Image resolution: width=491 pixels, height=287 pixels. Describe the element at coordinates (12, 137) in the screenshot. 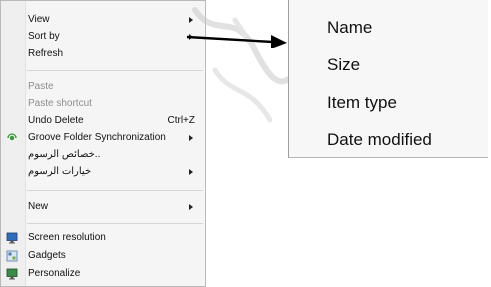

I see `groove-sync-icon` at that location.